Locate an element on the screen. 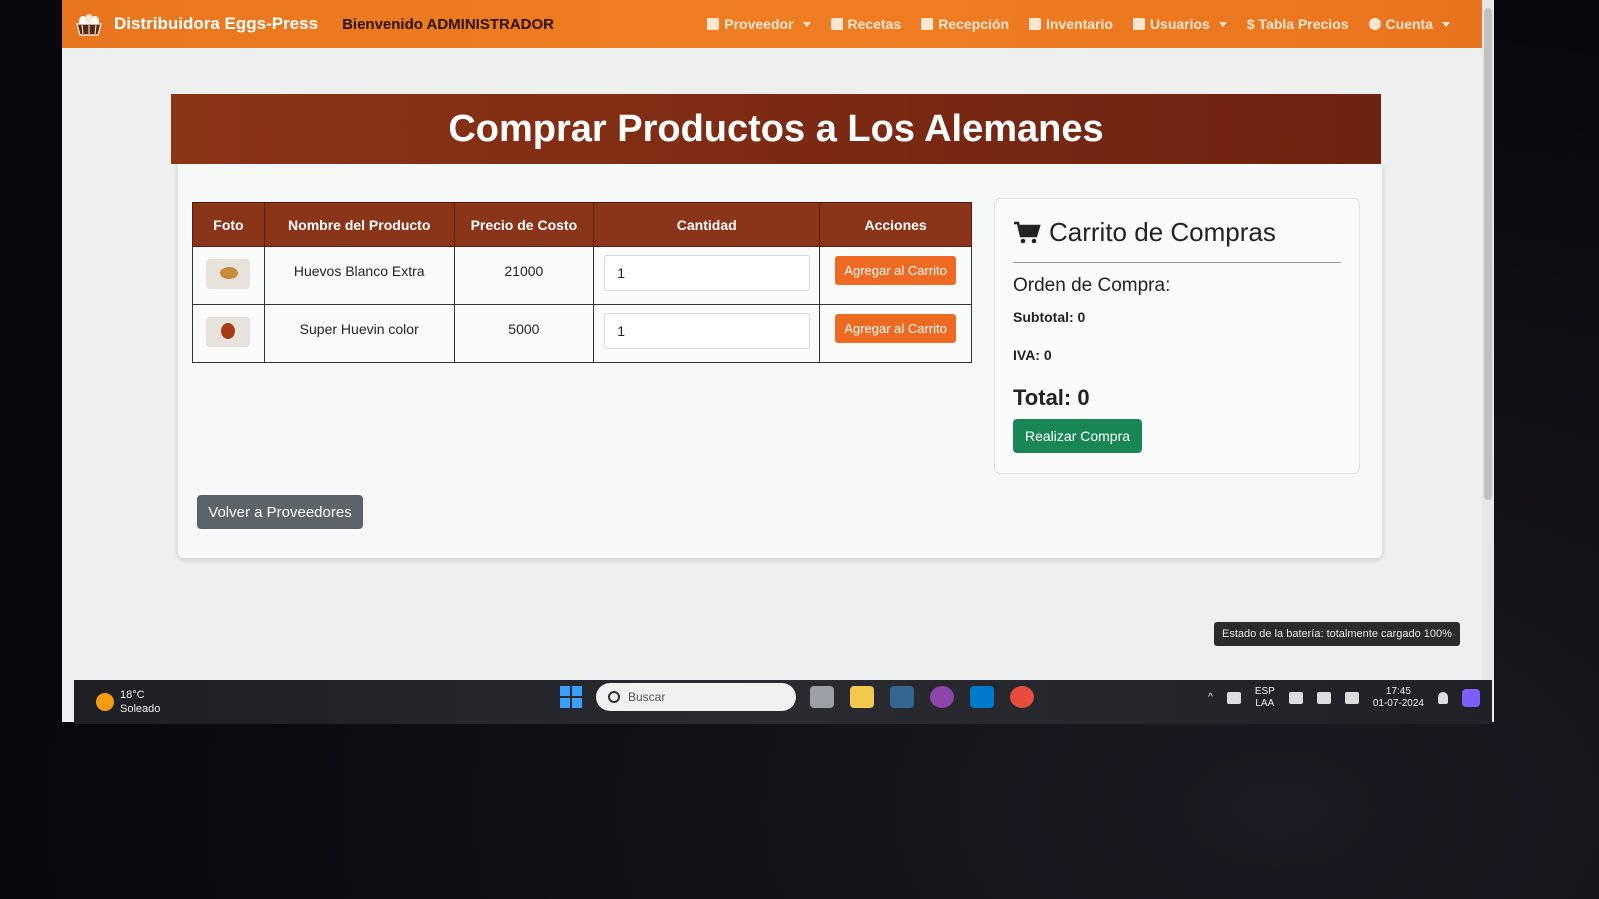  column-header-cantidad: Cantidad is located at coordinates (707, 224).